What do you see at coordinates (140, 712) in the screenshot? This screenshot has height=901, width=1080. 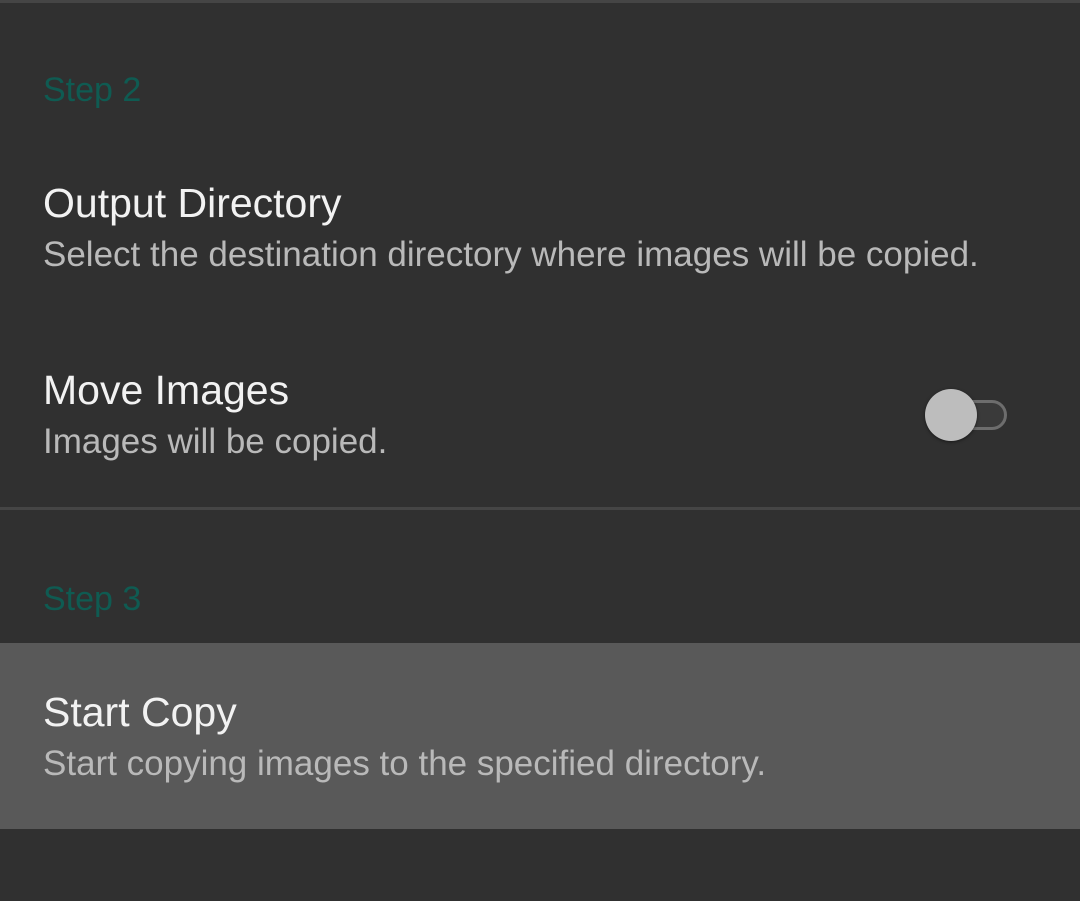 I see `start-copy-title: Start Copy` at bounding box center [140, 712].